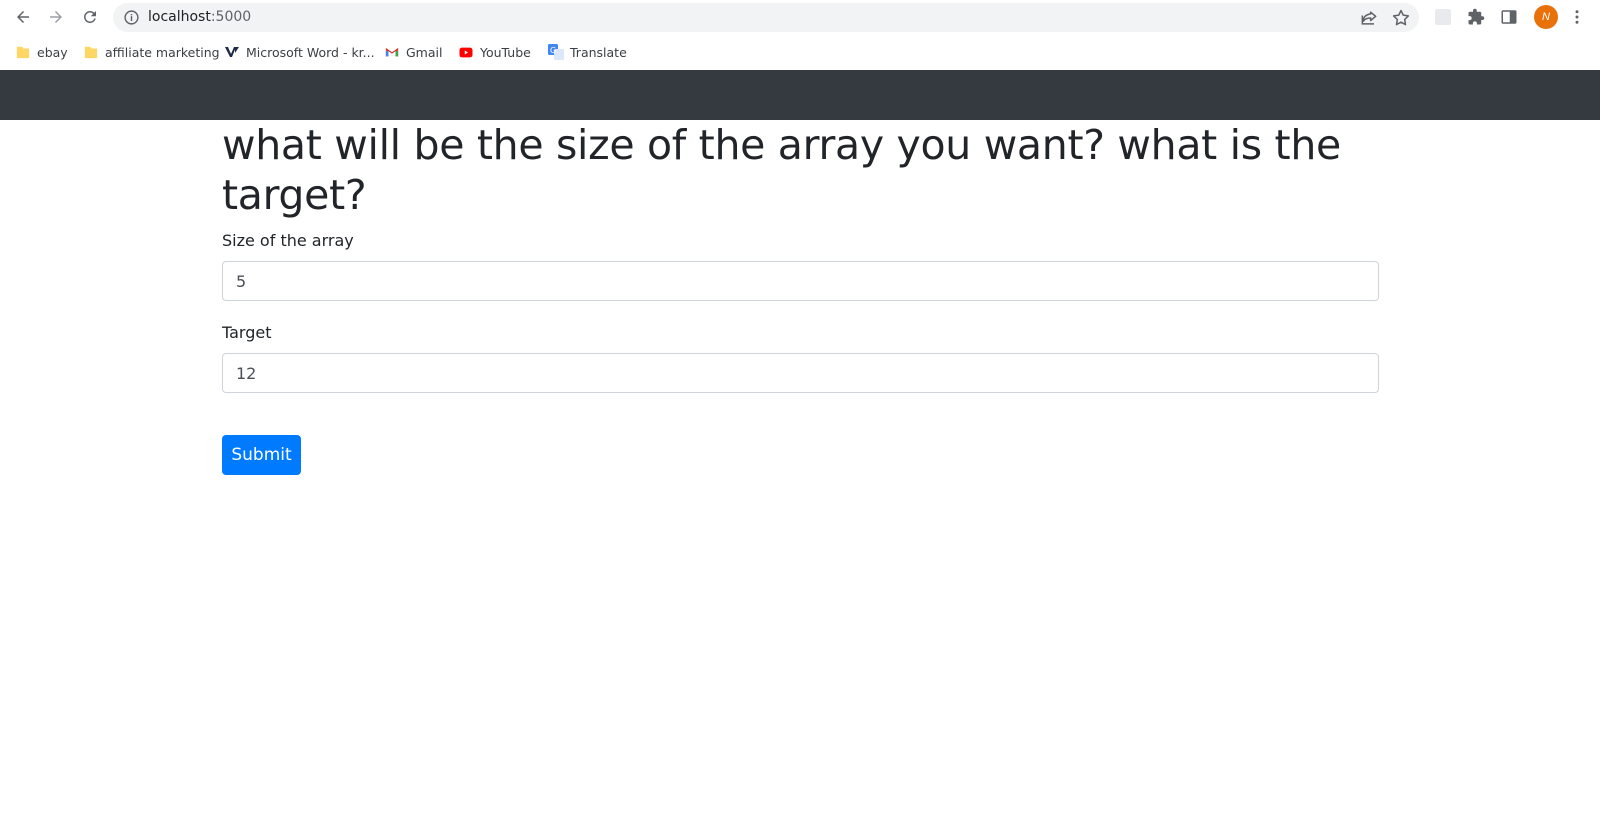 The image size is (1600, 820). I want to click on target-label: Target, so click(247, 332).